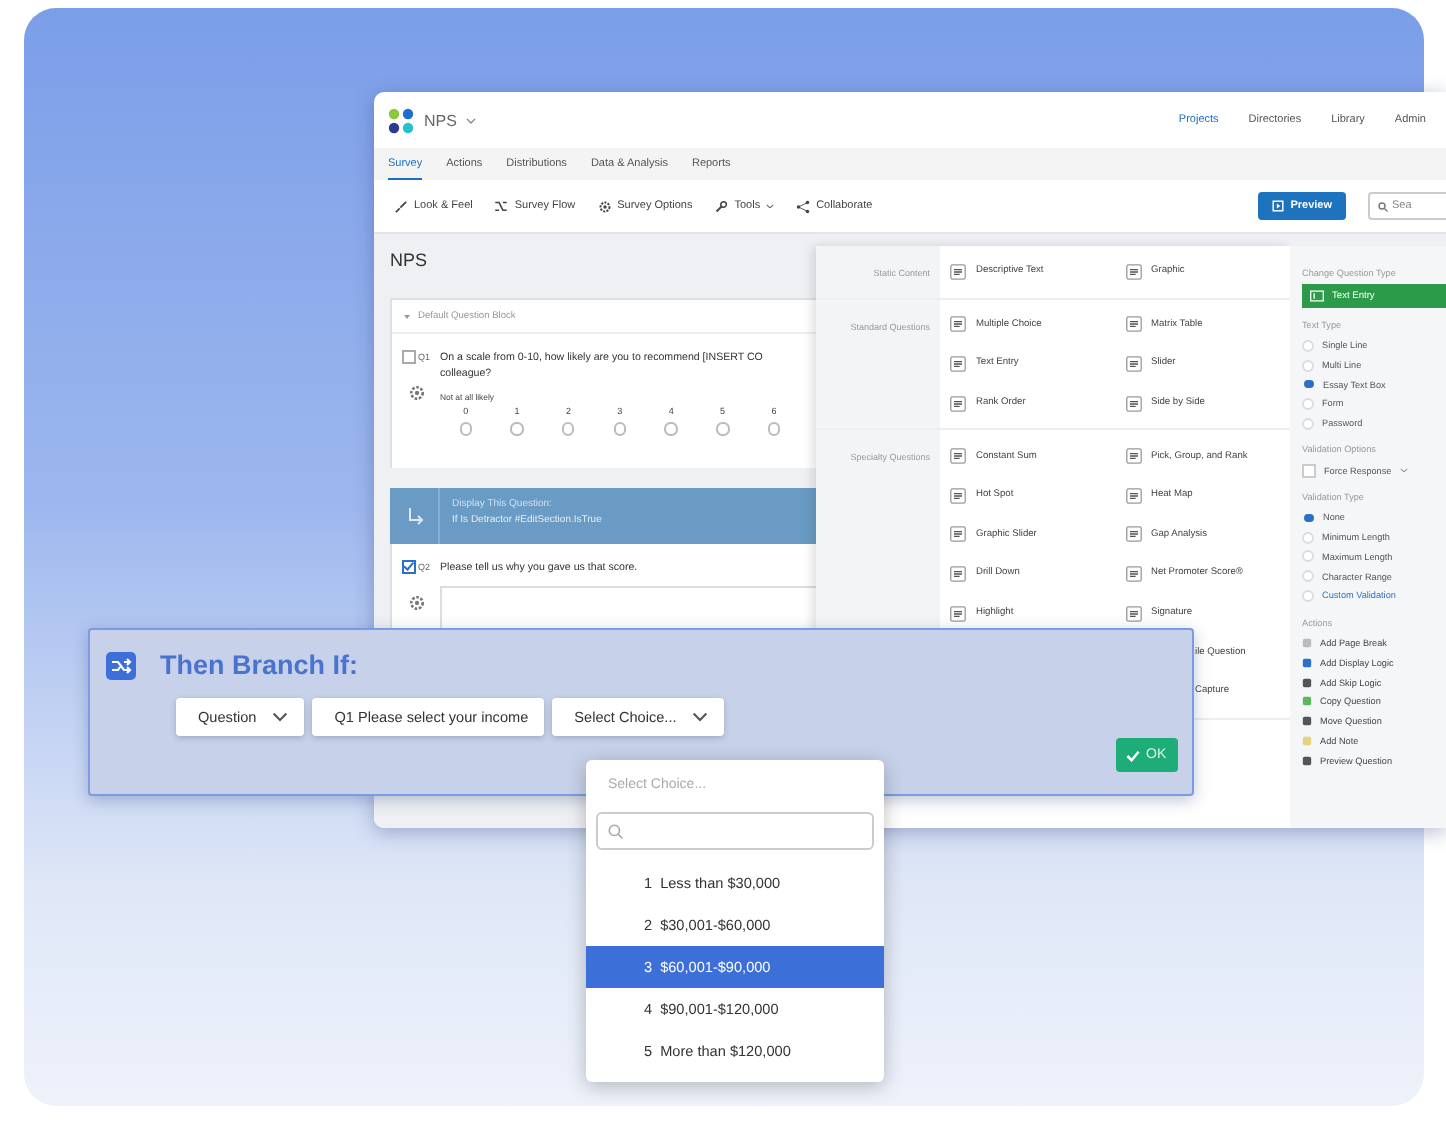  Describe the element at coordinates (401, 206) in the screenshot. I see `brush-icon` at that location.